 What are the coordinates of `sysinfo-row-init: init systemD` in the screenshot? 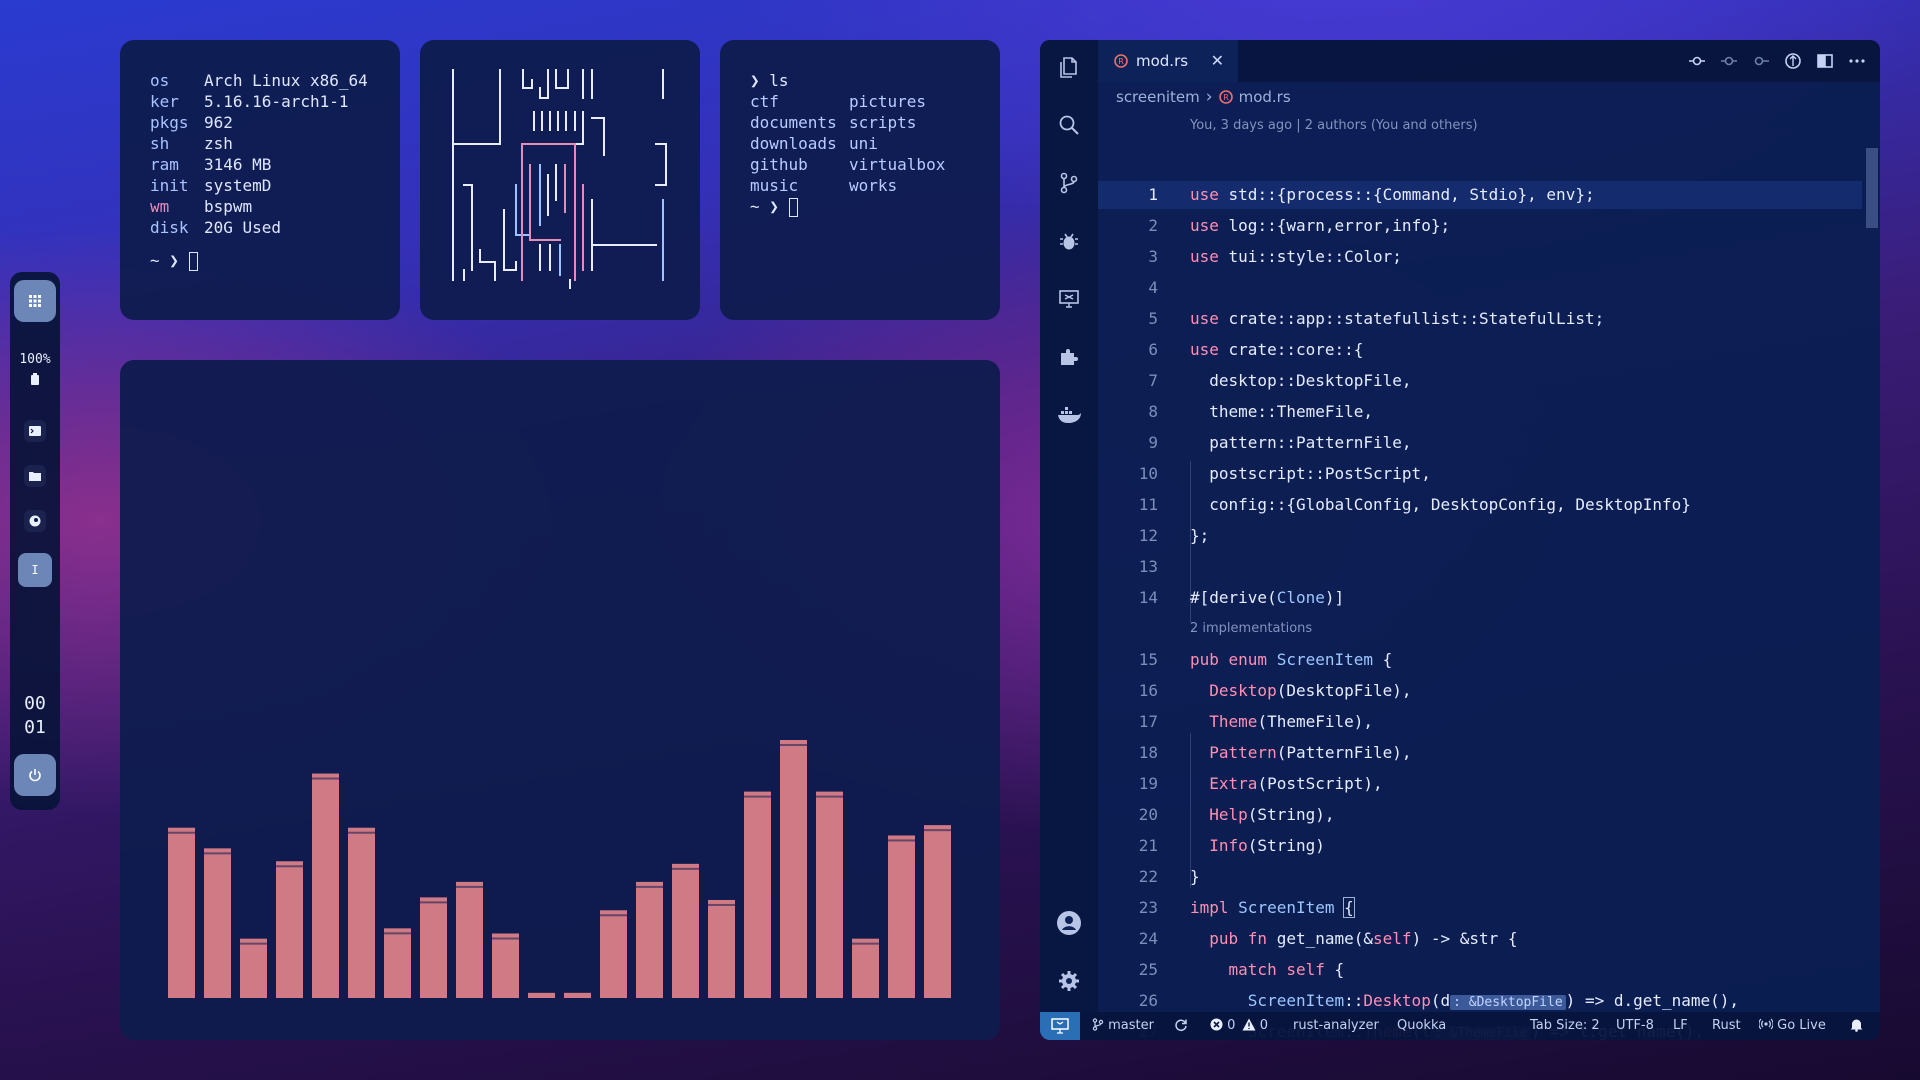 It's located at (211, 185).